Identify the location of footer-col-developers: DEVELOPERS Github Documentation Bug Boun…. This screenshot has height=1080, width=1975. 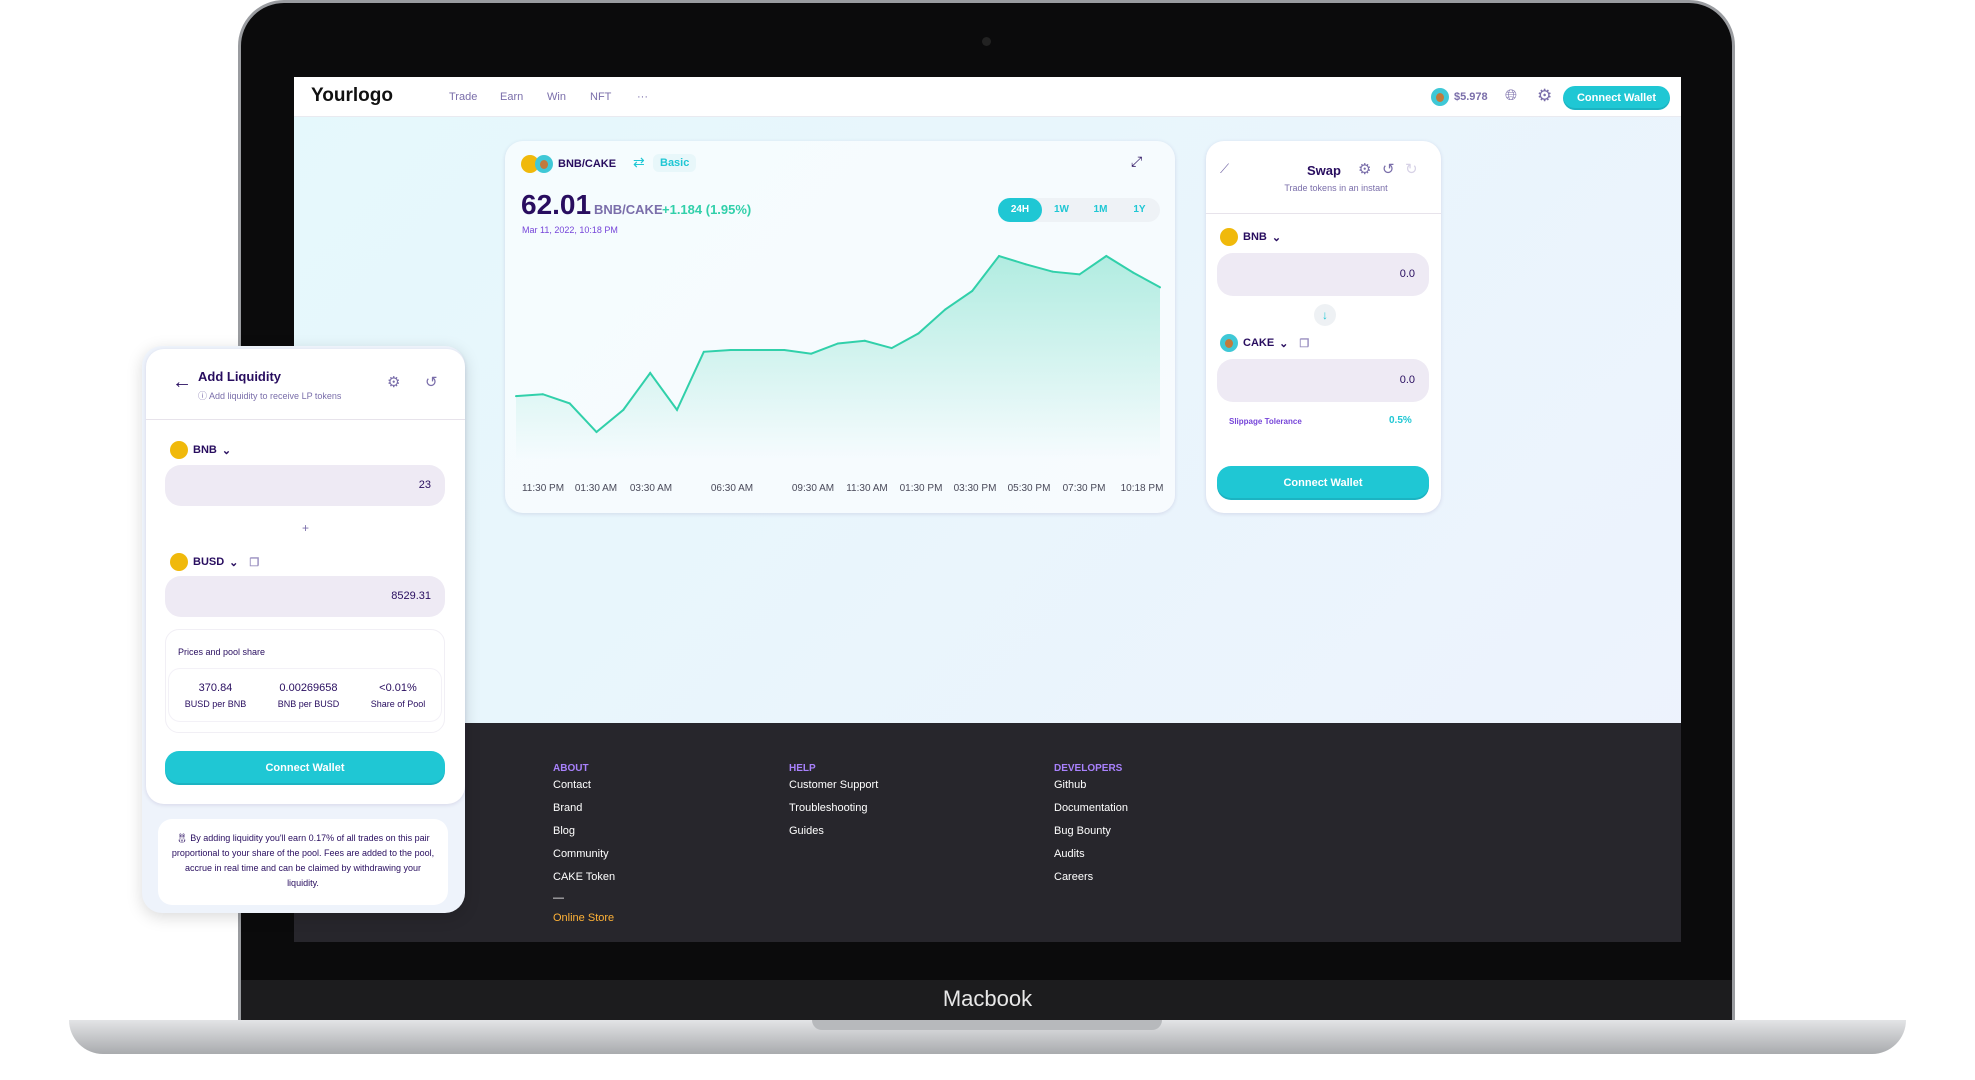
(1091, 823).